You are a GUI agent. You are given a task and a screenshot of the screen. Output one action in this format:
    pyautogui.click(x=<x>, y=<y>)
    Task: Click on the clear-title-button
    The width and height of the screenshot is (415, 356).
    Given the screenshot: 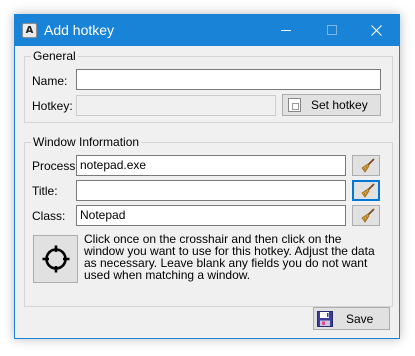 What is the action you would take?
    pyautogui.click(x=366, y=190)
    